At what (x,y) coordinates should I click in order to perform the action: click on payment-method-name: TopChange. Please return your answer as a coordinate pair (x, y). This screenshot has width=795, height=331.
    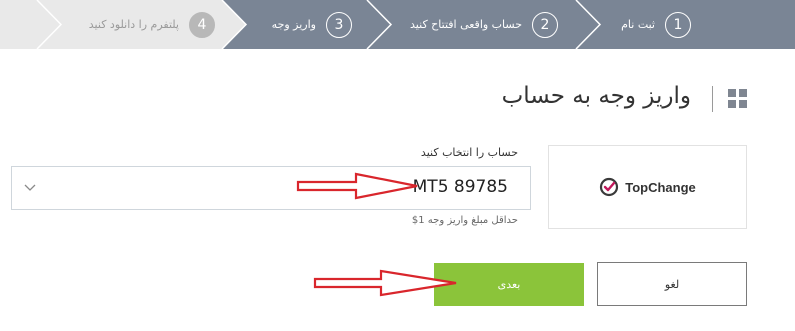
    Looking at the image, I should click on (660, 187).